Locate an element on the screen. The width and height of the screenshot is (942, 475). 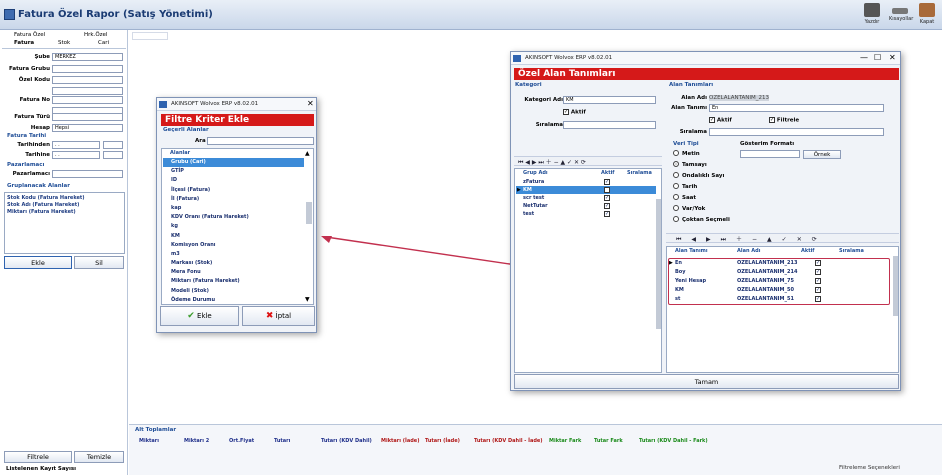
search-input is located at coordinates (260, 141).